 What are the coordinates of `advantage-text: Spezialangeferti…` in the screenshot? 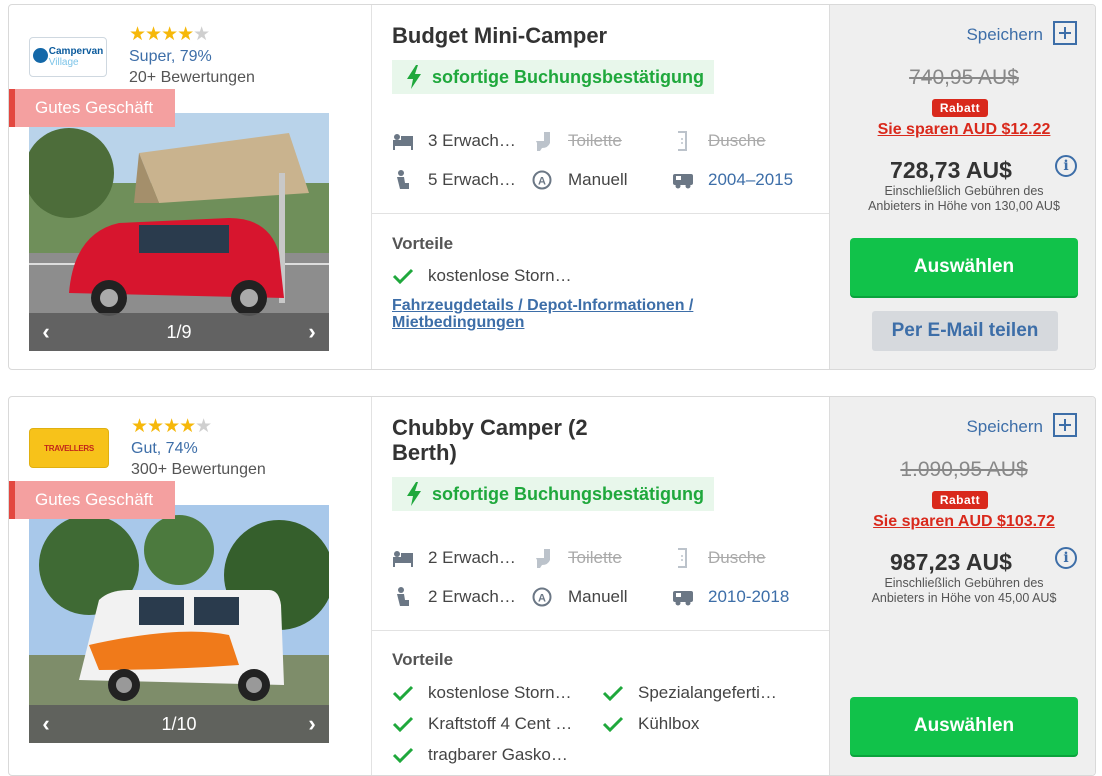 It's located at (707, 692).